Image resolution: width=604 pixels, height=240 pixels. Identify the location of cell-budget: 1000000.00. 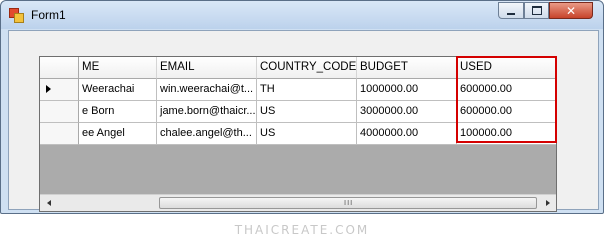
(407, 90).